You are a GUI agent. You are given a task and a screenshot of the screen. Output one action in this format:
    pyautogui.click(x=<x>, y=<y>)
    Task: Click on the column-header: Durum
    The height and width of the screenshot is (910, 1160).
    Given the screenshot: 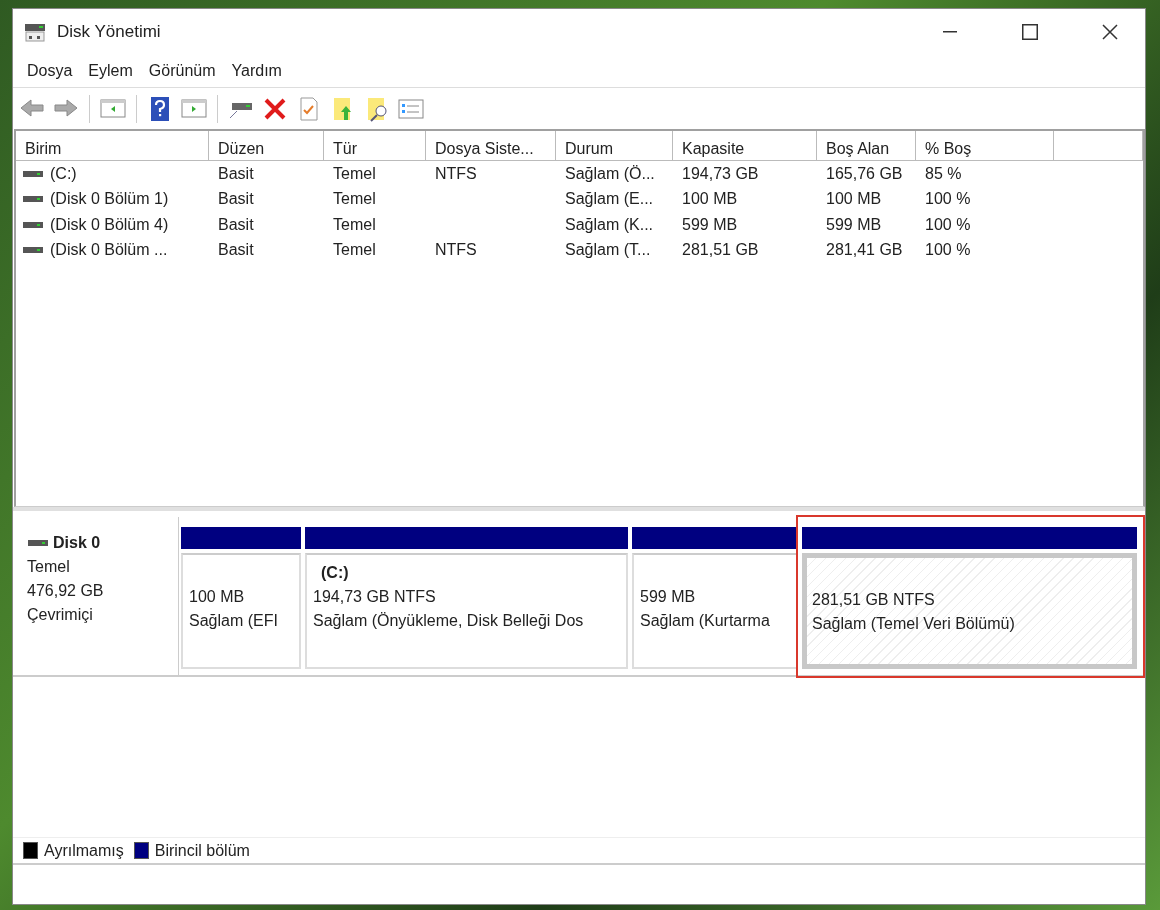 What is the action you would take?
    pyautogui.click(x=614, y=146)
    